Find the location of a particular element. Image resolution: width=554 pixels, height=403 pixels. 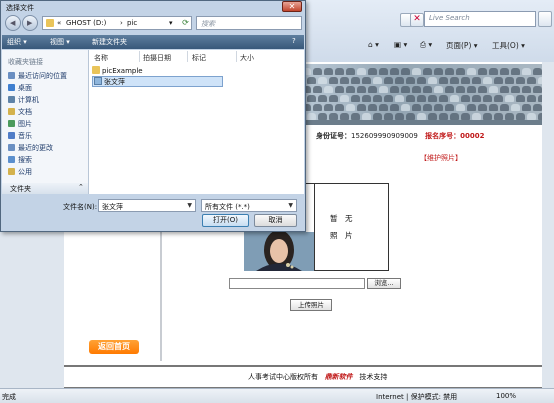

fav-public: 公用 is located at coordinates (20, 172).